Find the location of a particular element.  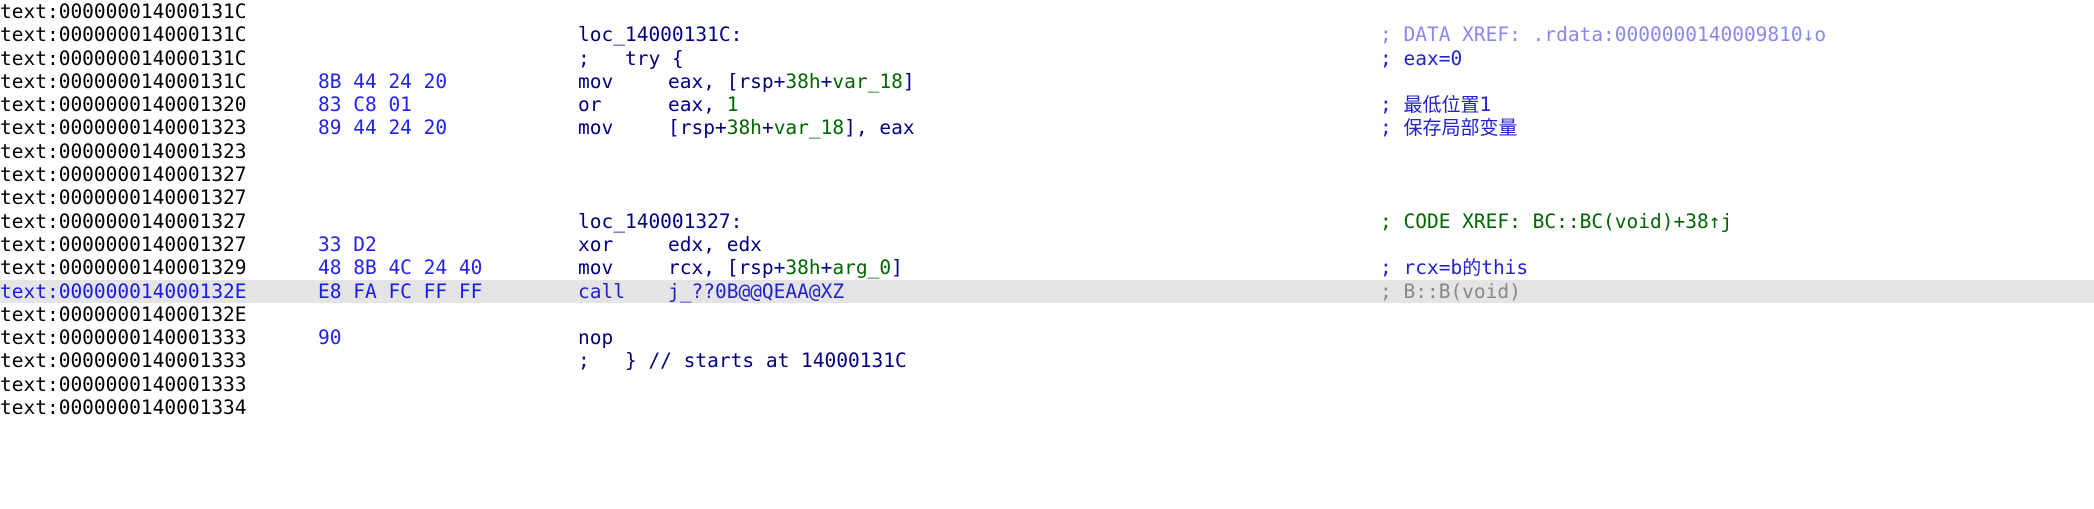

code-label: ; } // starts at 14000131C is located at coordinates (742, 360).